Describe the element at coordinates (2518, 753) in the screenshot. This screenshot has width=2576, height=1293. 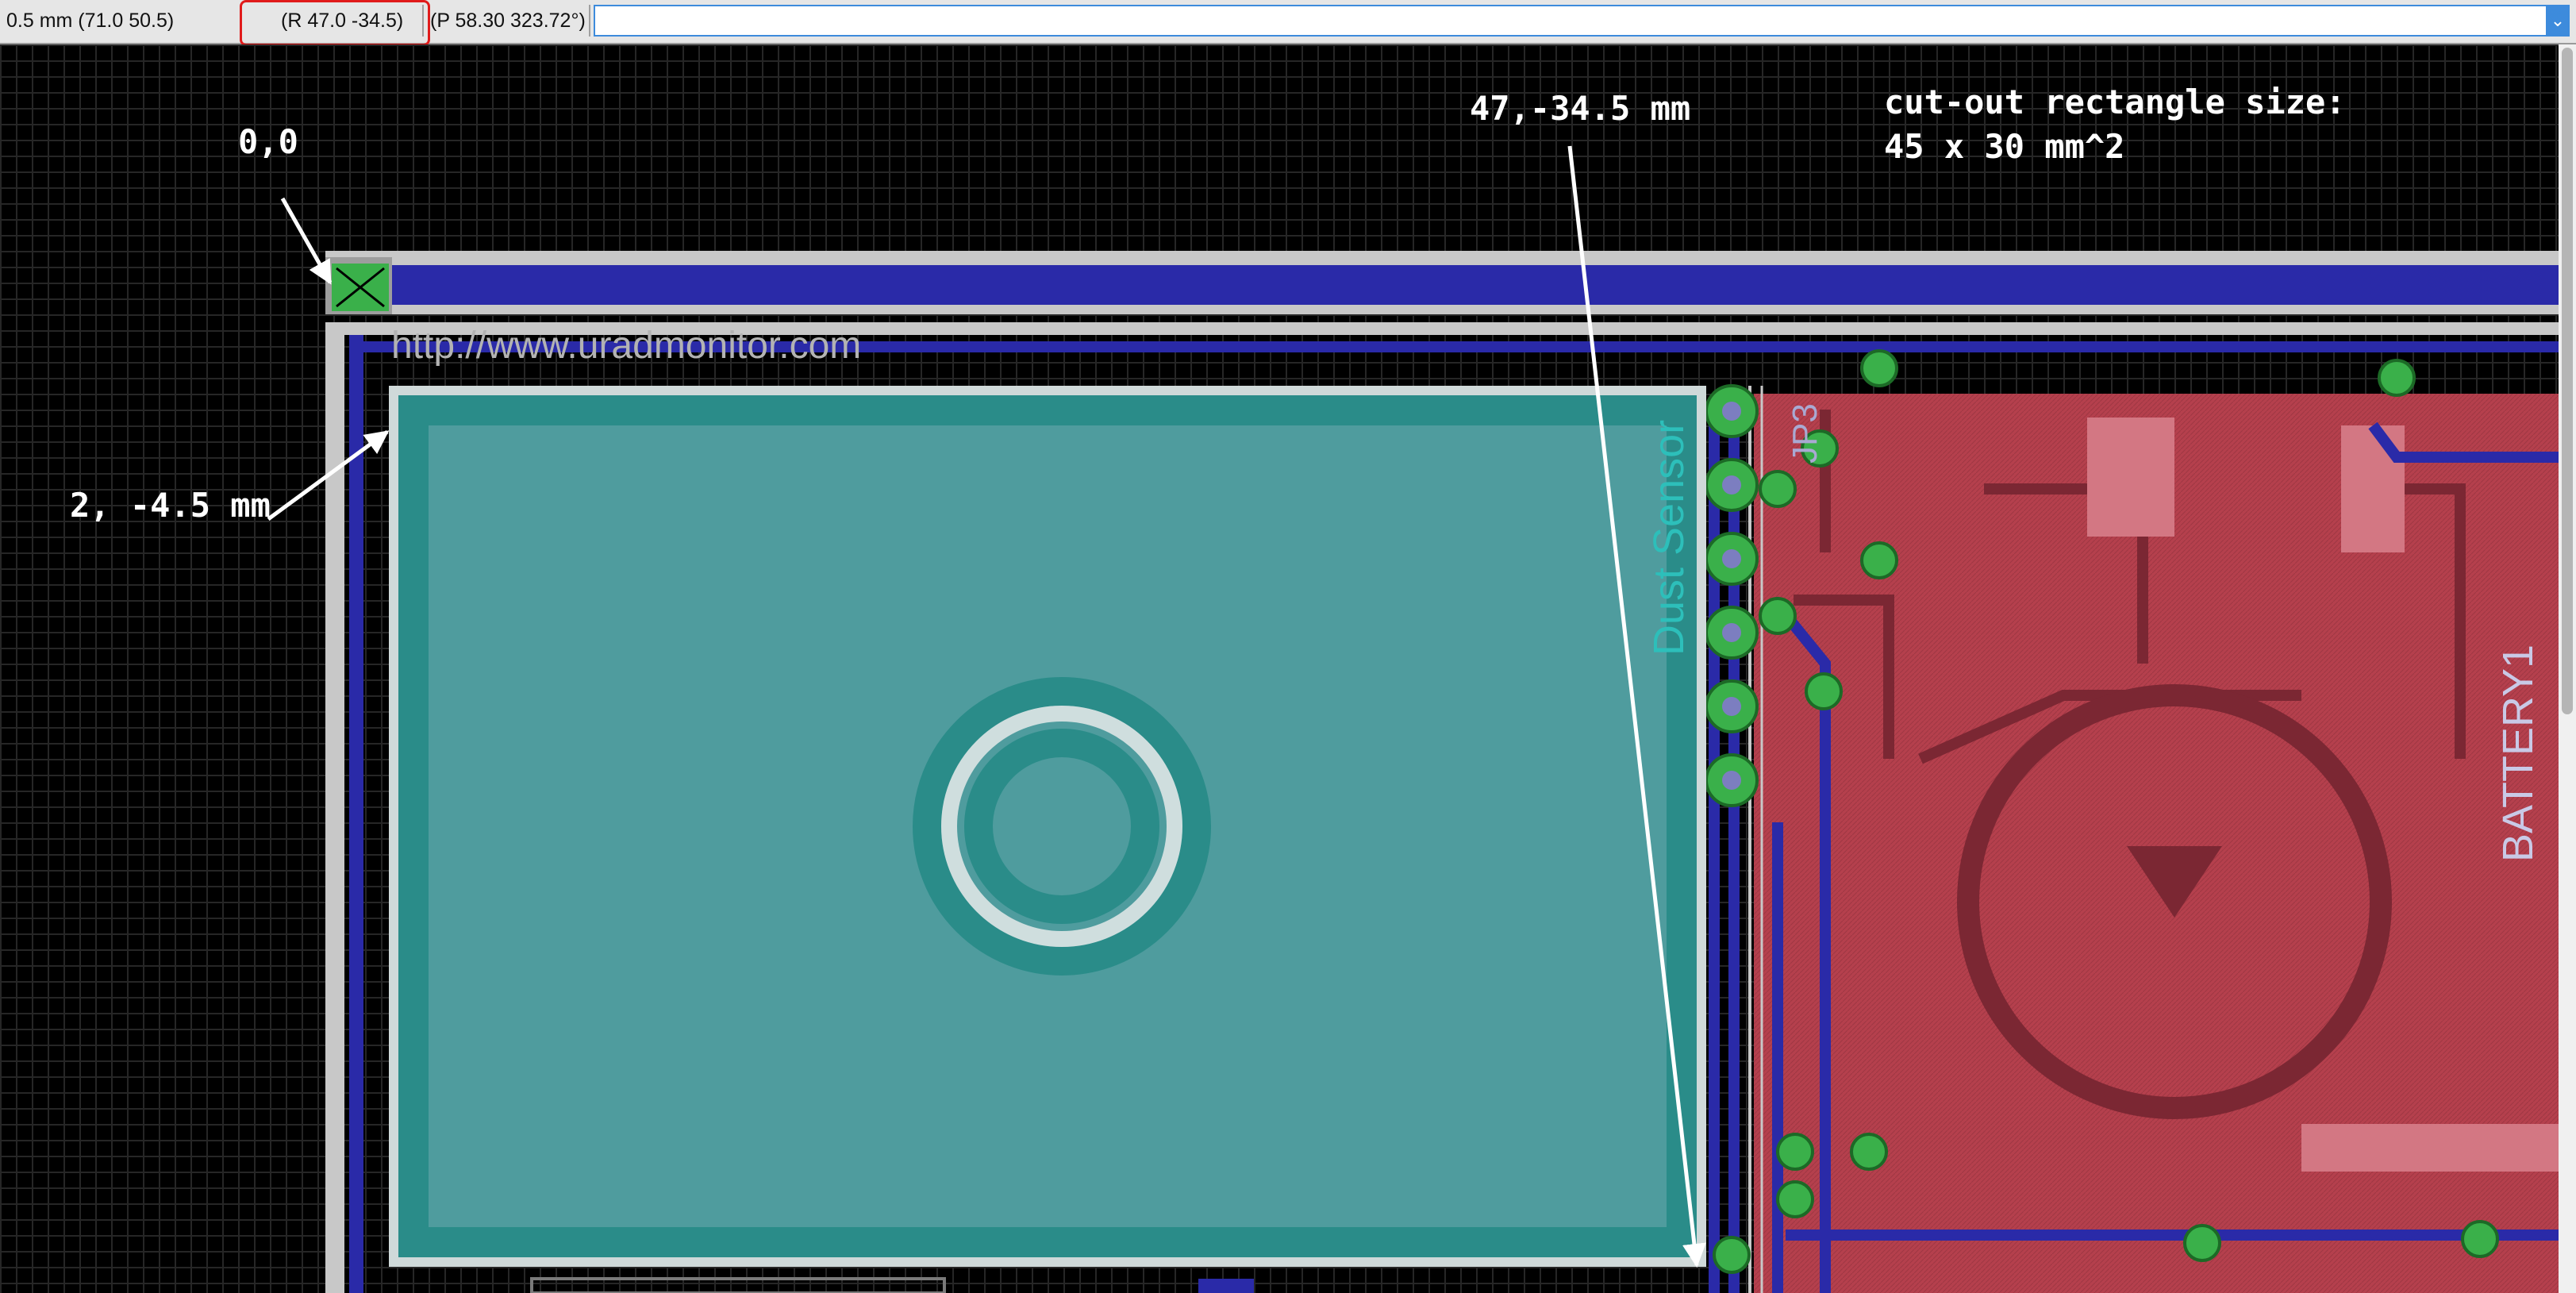
I see `silkscreen-battery: BATTERY1` at that location.